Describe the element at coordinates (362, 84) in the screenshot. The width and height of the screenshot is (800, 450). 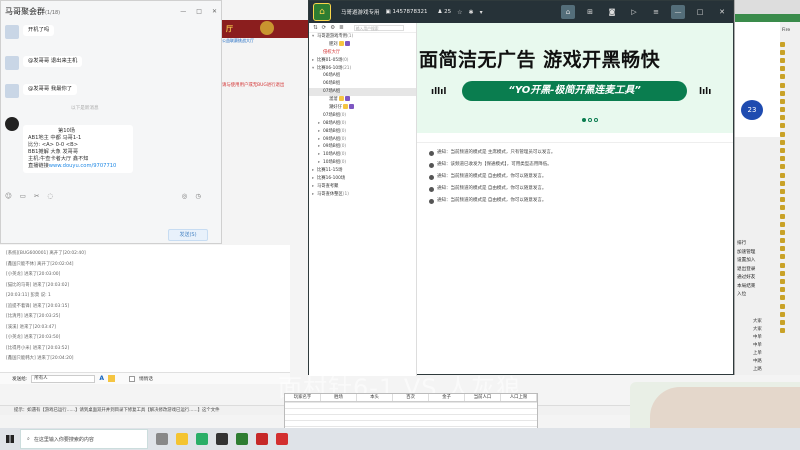
I see `channel-tree-item: 06场B组` at that location.